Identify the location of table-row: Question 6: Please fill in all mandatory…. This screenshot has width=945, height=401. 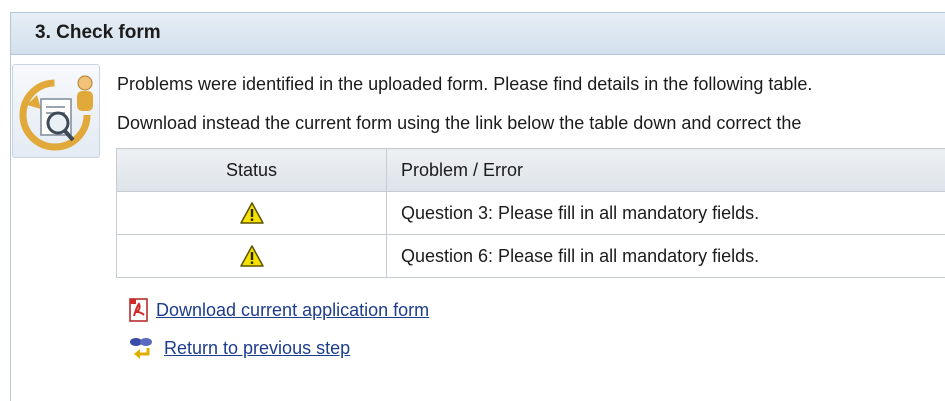
(530, 256).